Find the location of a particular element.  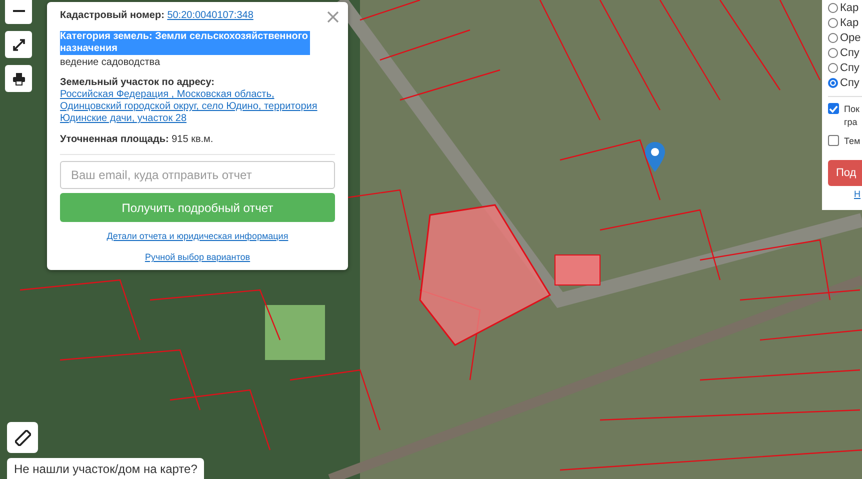

not-found-banner: Не нашли участок/дом на карте? is located at coordinates (105, 468).